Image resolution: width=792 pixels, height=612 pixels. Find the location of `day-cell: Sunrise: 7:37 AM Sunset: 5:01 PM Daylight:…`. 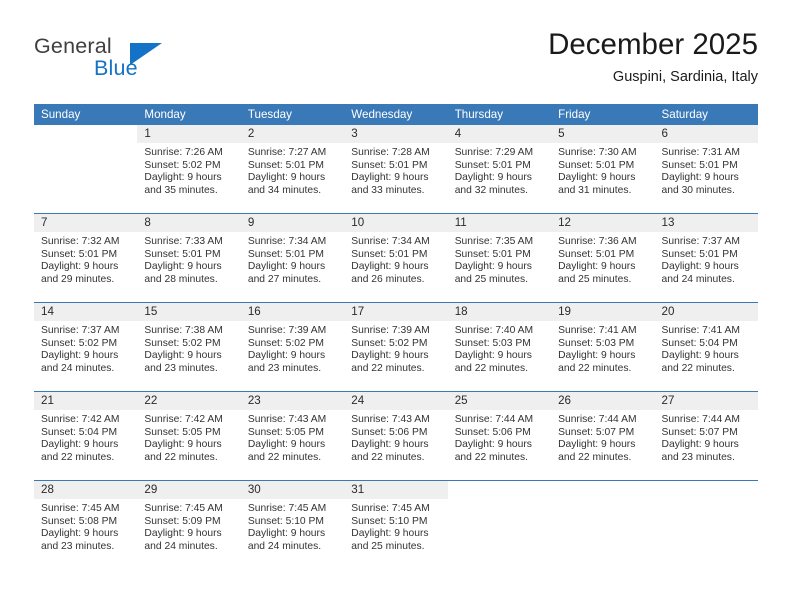

day-cell: Sunrise: 7:37 AM Sunset: 5:01 PM Daylight:… is located at coordinates (706, 267).